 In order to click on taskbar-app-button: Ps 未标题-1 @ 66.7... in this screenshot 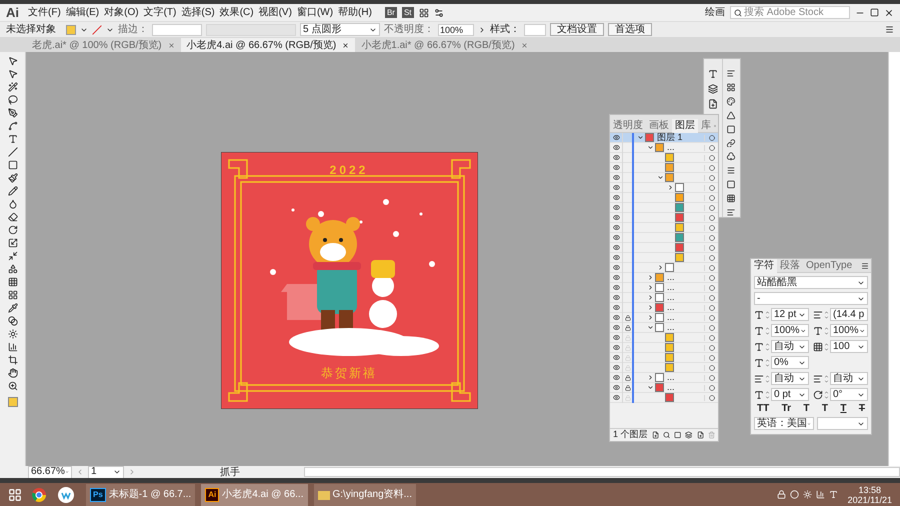, I will do `click(141, 495)`.